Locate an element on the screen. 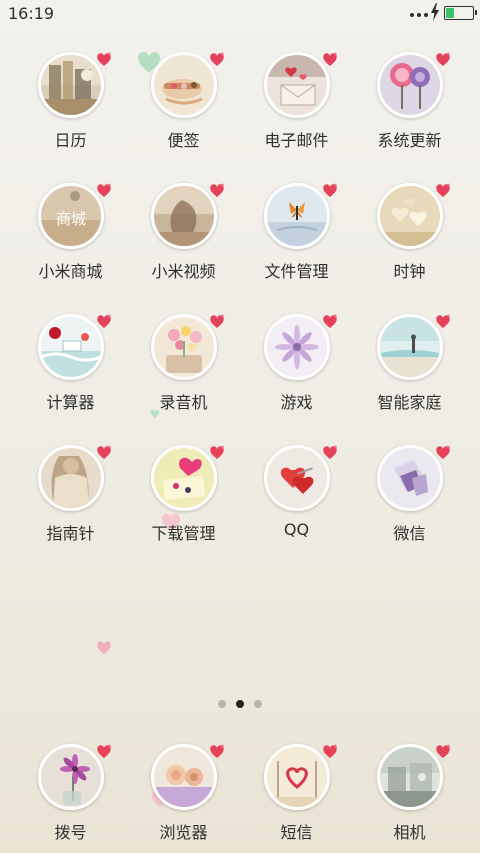 This screenshot has width=480, height=853. app-qq: QQ is located at coordinates (296, 510).